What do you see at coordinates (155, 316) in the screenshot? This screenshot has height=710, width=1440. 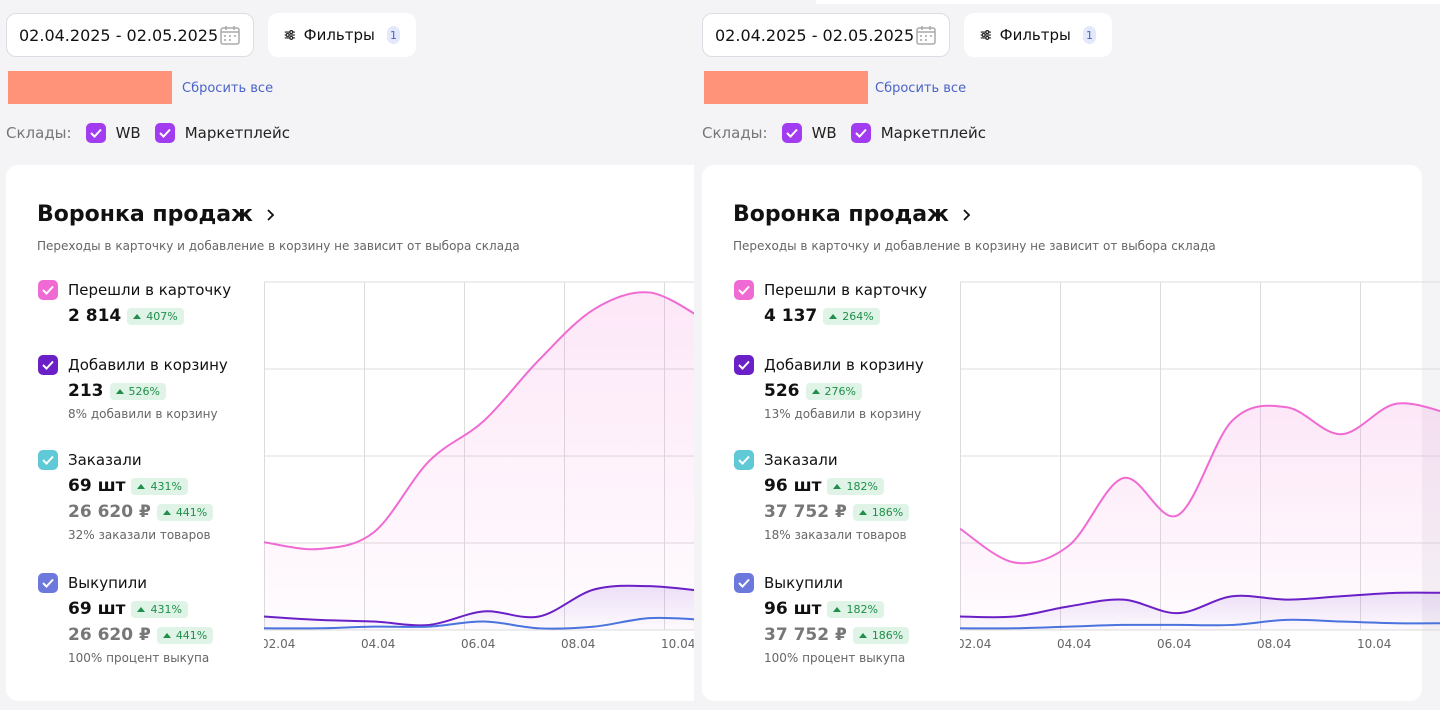 I see `delta-badge: 407%` at bounding box center [155, 316].